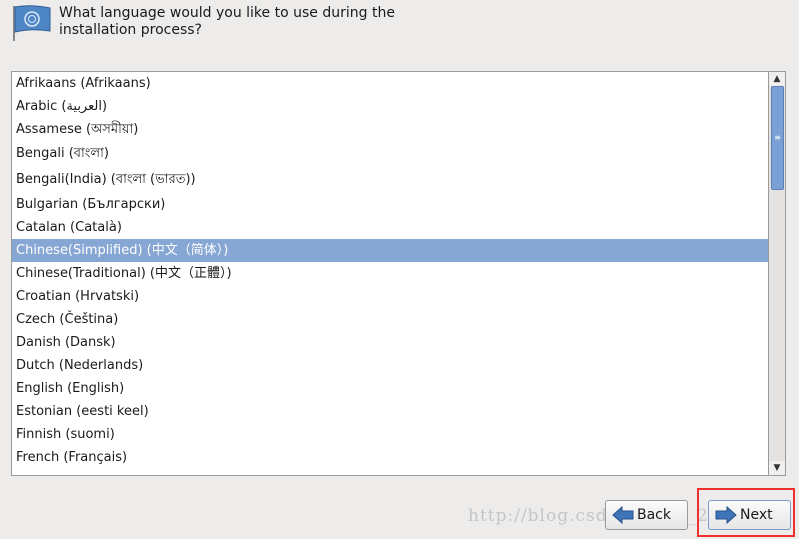 The image size is (799, 539). I want to click on language-item: Estonian (eesti keel), so click(390, 411).